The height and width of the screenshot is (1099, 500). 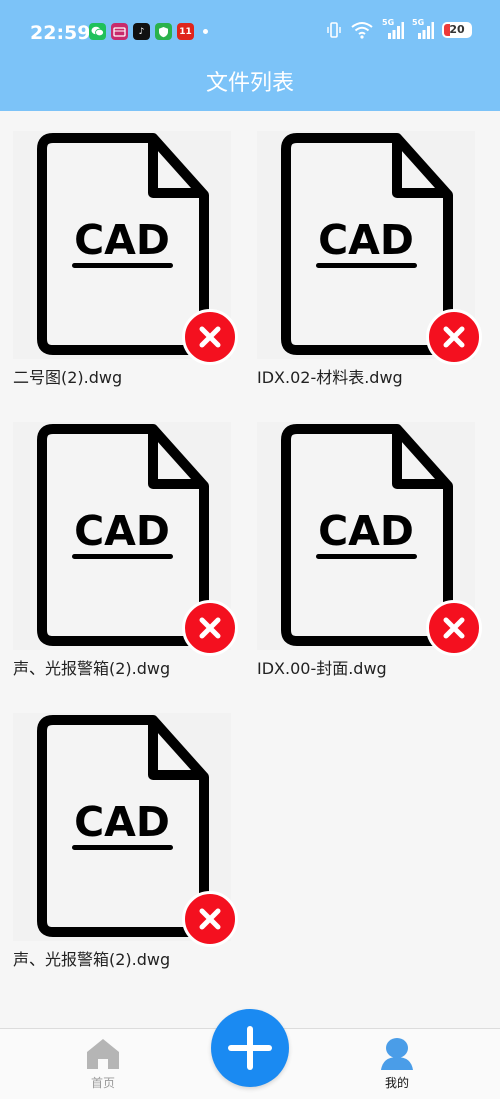 What do you see at coordinates (362, 30) in the screenshot?
I see `wifi-icon` at bounding box center [362, 30].